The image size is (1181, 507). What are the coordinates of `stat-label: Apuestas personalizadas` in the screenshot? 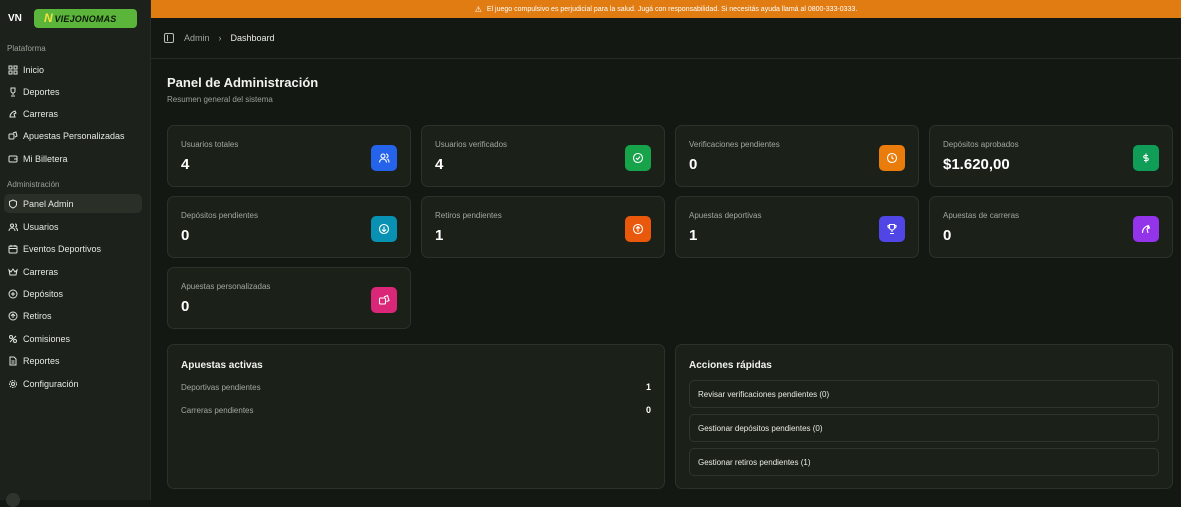 It's located at (226, 286).